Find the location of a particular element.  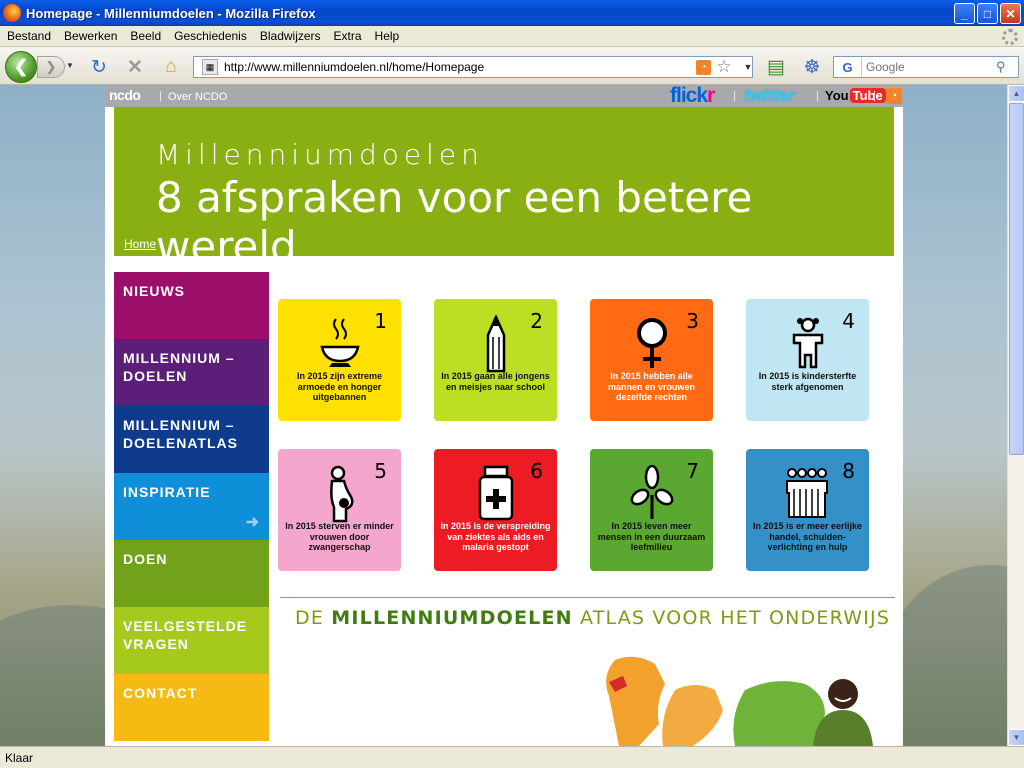

goal-number: 2 is located at coordinates (536, 321).